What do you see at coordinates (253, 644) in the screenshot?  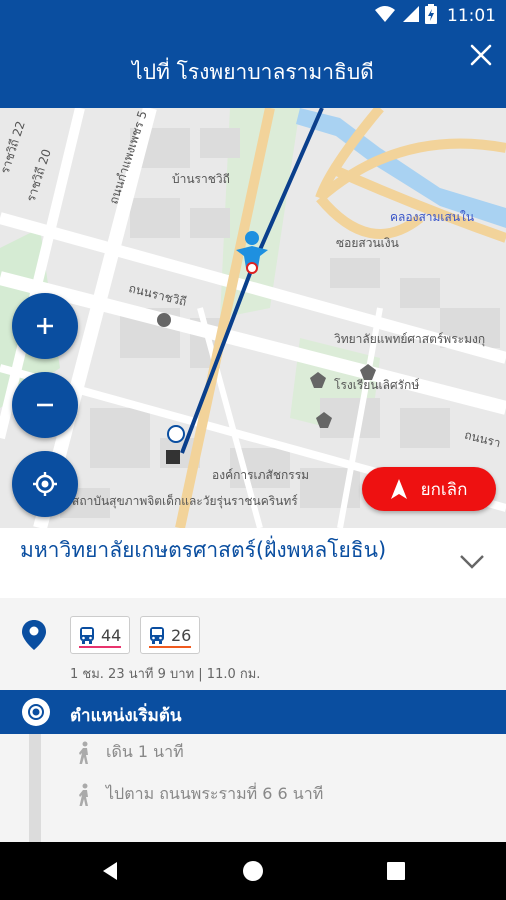 I see `route-option: 44 26 1 ชม. 23 นาที 9 บาท | 11.0 กม.` at bounding box center [253, 644].